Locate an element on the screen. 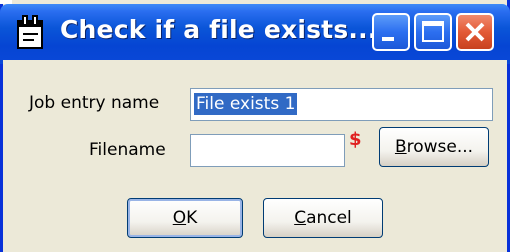  close-button is located at coordinates (475, 32).